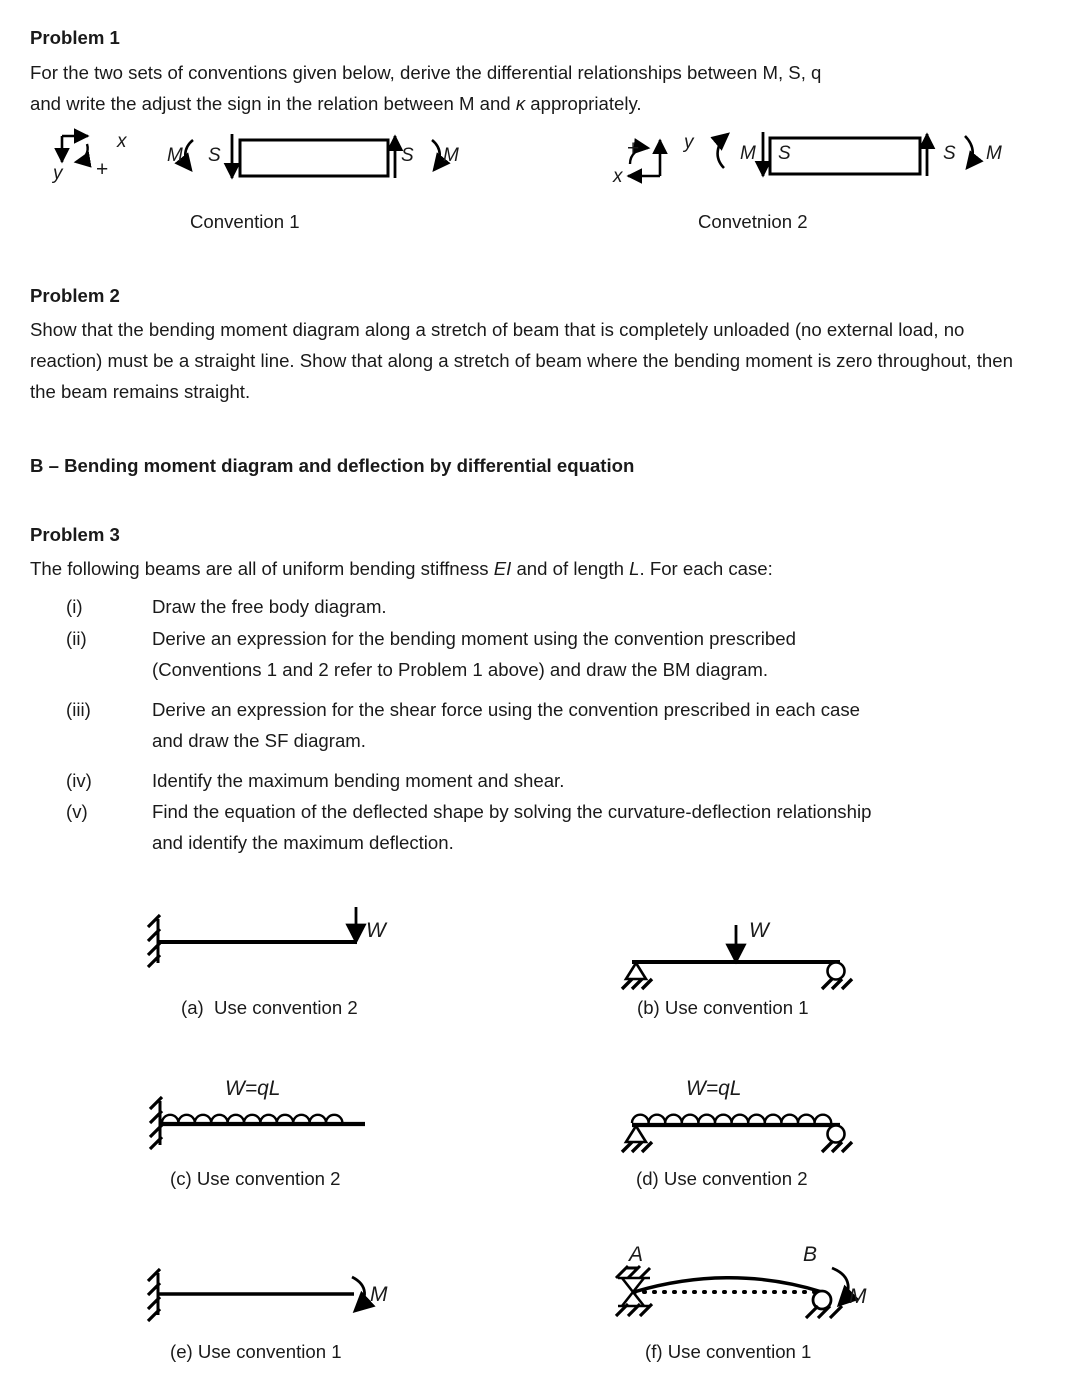  Describe the element at coordinates (502, 568) in the screenshot. I see `stiffness-symbol: EI` at that location.